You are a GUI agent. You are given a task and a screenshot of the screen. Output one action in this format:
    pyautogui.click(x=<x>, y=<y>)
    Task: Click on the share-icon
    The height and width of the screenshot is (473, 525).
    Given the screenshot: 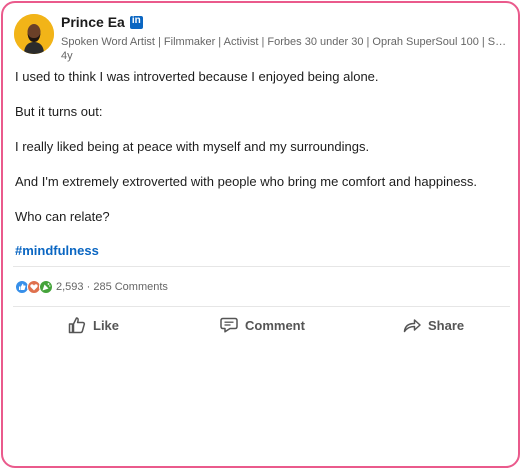 What is the action you would take?
    pyautogui.click(x=412, y=326)
    